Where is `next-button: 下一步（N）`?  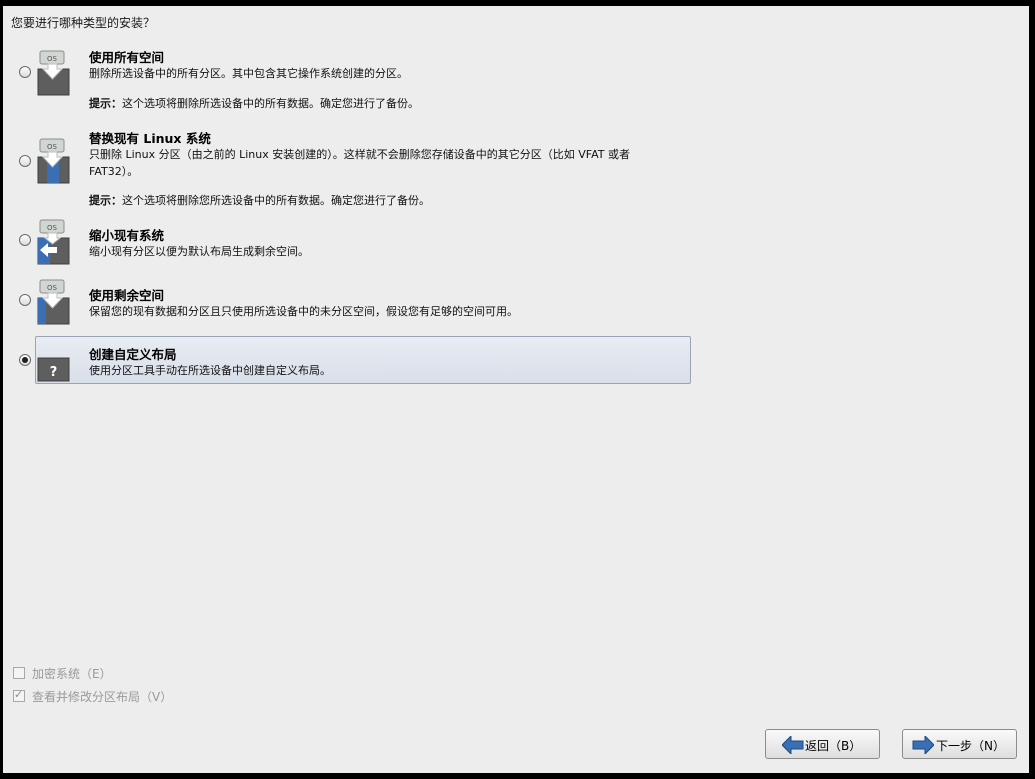
next-button: 下一步（N） is located at coordinates (959, 744).